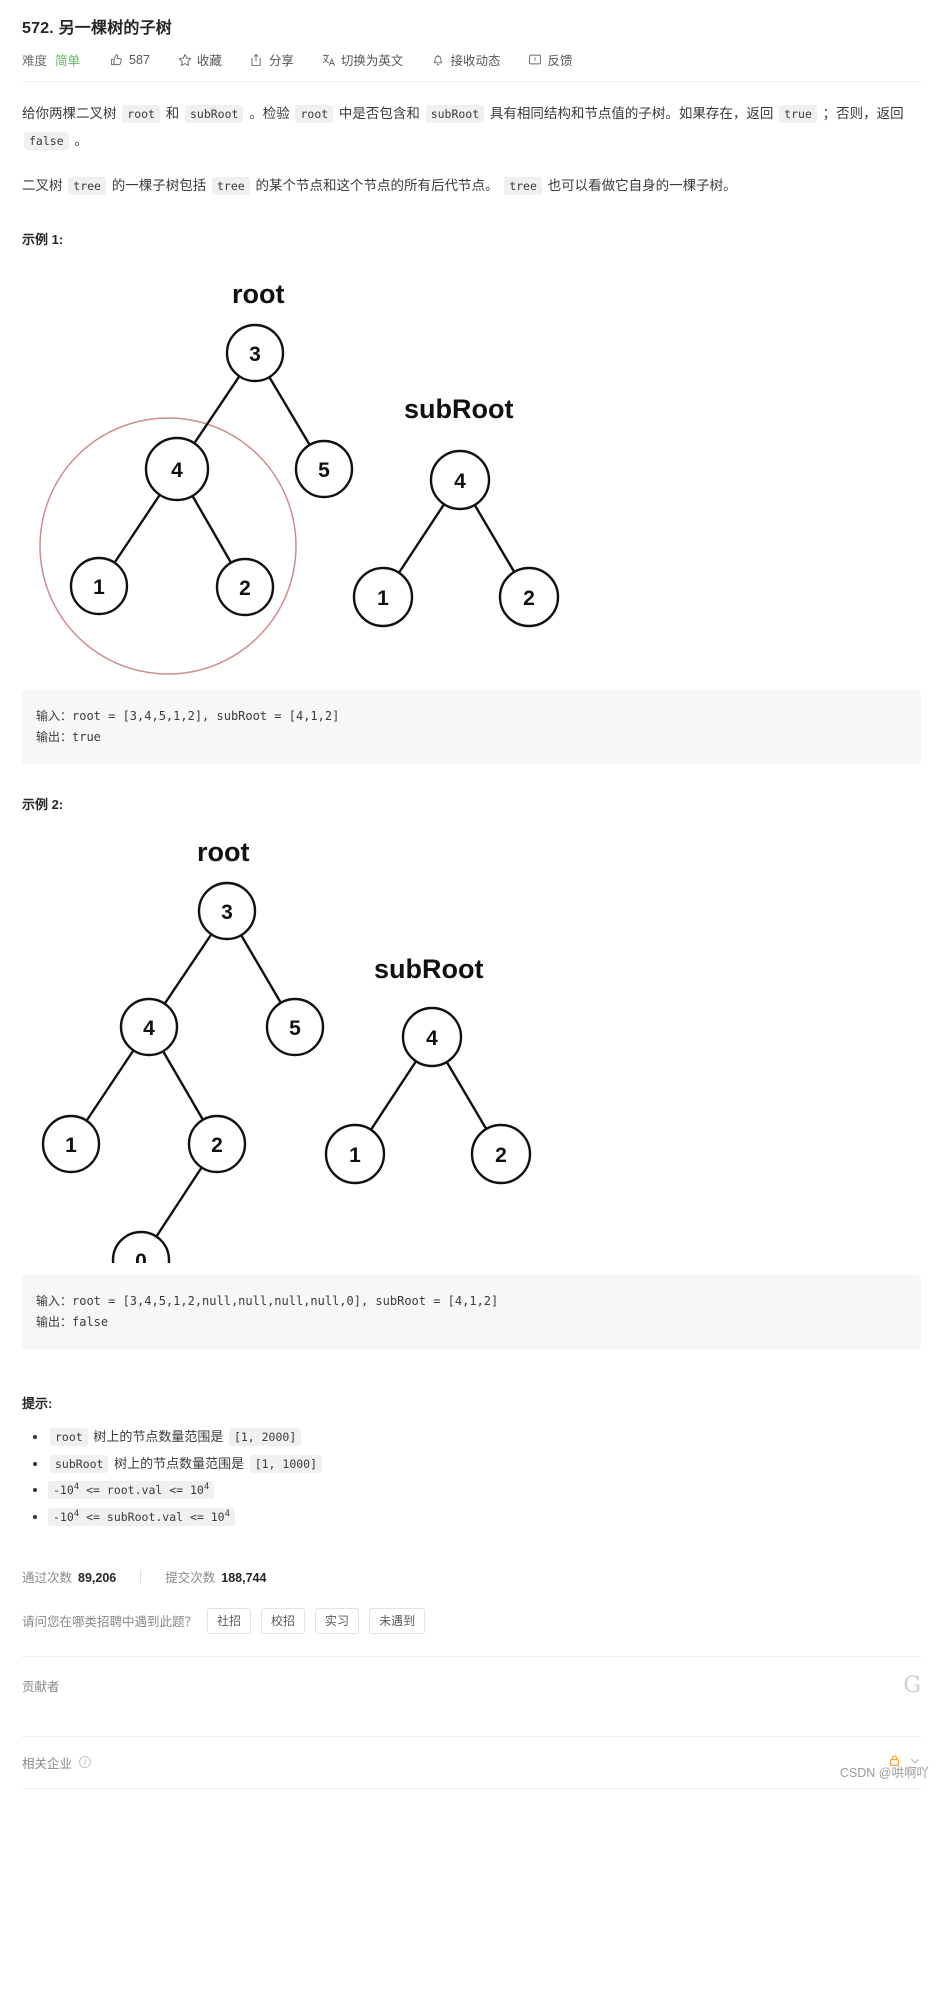  Describe the element at coordinates (158, 185) in the screenshot. I see `text-run: 的一棵子树包括` at that location.